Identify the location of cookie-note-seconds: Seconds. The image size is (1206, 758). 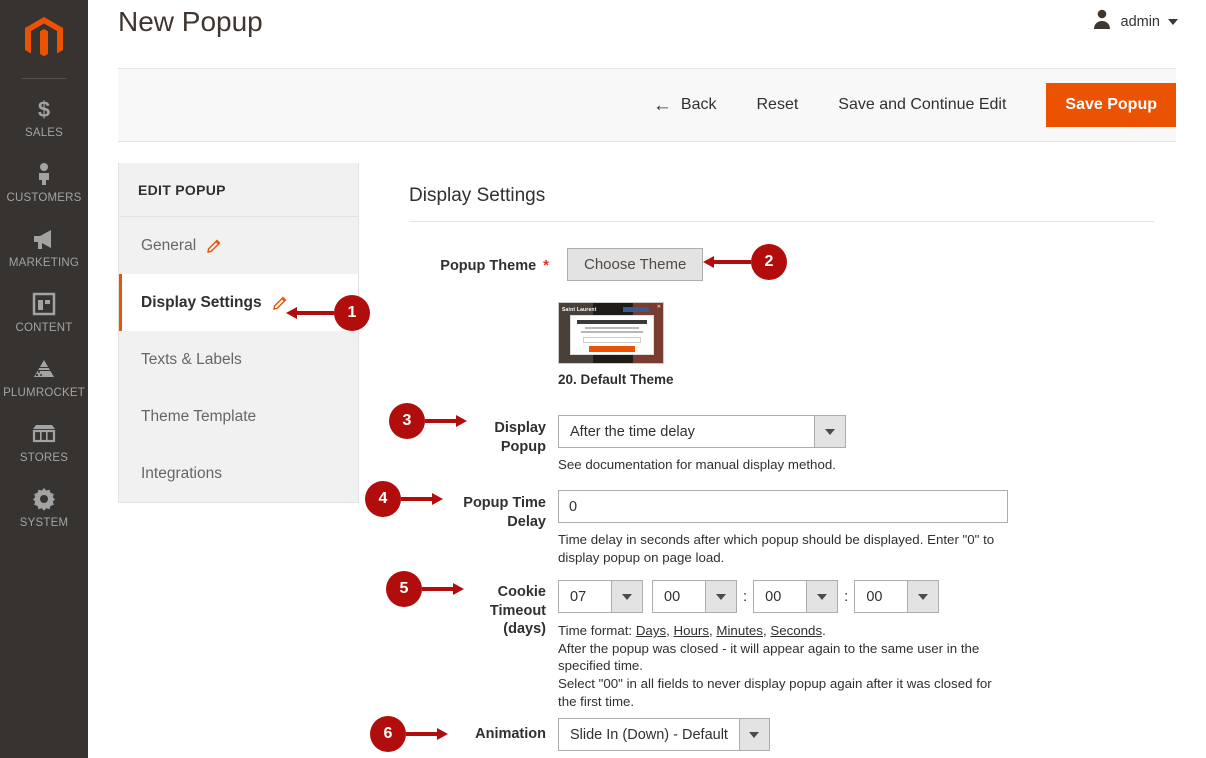
(796, 630).